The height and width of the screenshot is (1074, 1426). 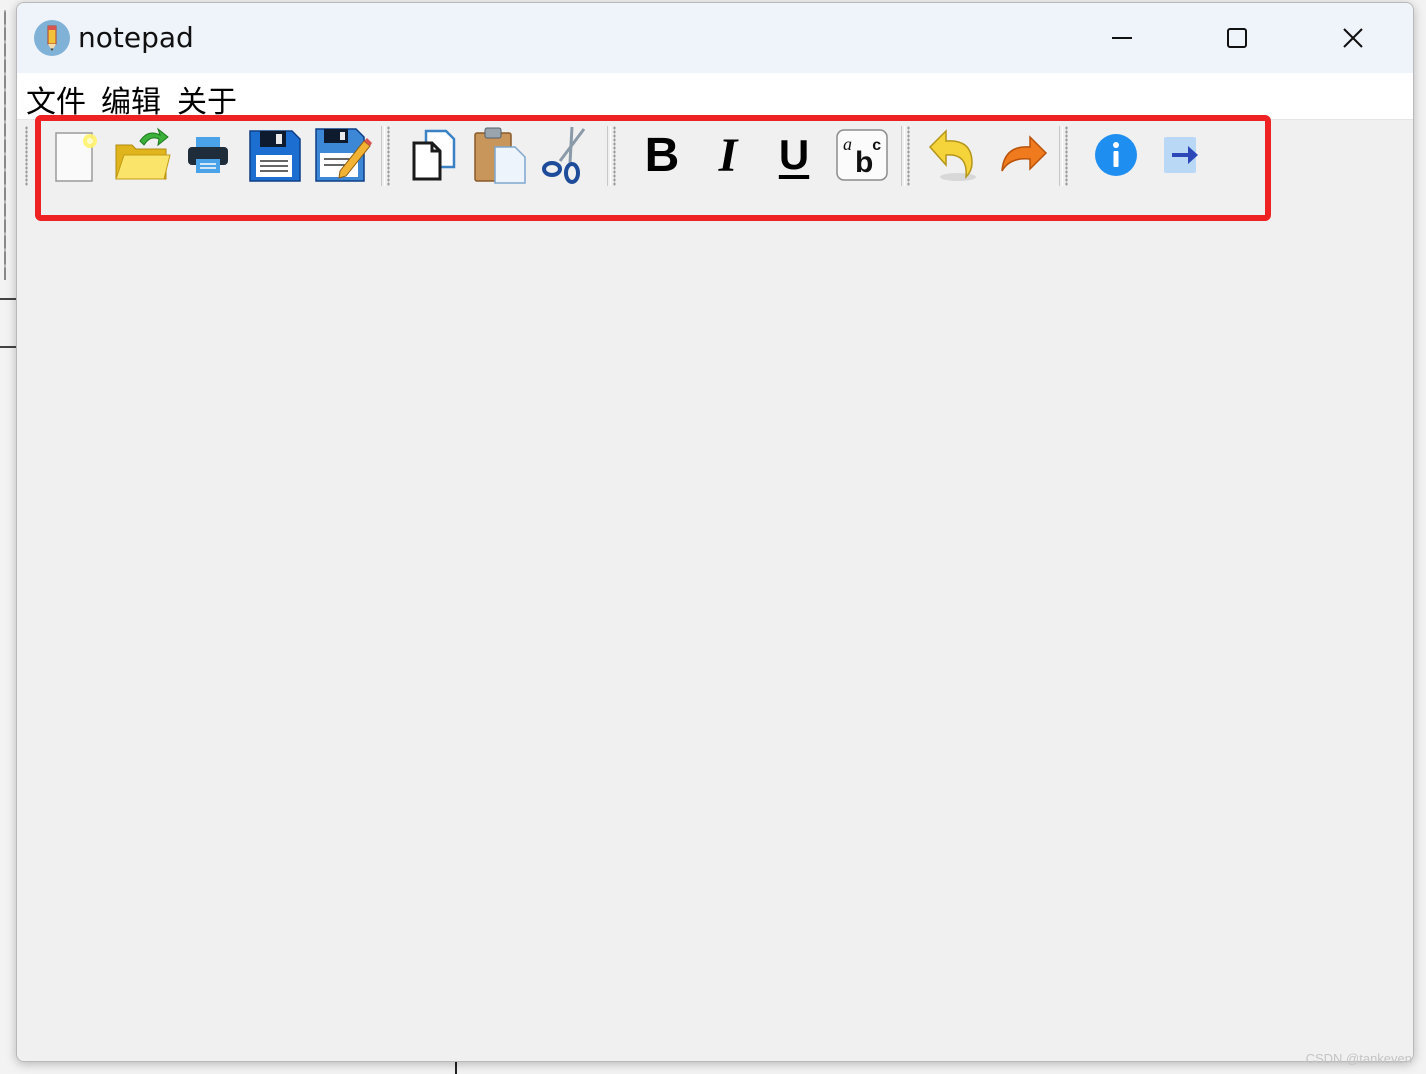 I want to click on maximize-icon, so click(x=1237, y=38).